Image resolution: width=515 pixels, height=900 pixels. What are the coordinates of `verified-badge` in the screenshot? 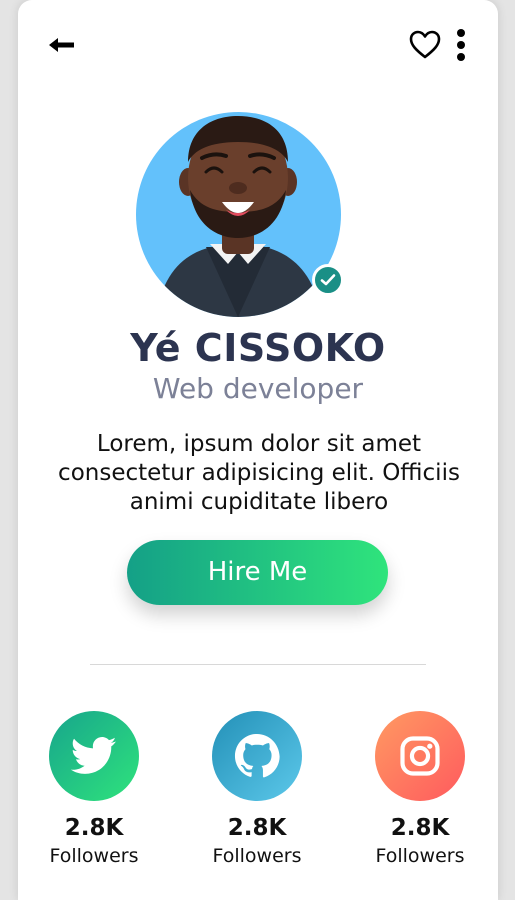 It's located at (328, 280).